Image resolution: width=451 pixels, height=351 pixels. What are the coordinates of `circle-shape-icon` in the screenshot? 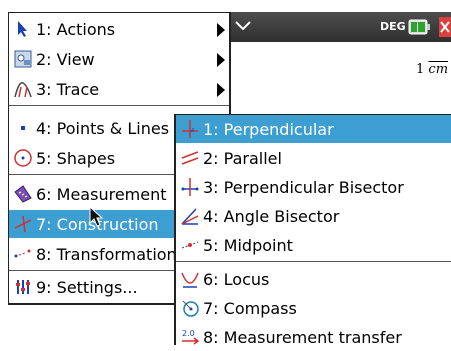 It's located at (23, 158).